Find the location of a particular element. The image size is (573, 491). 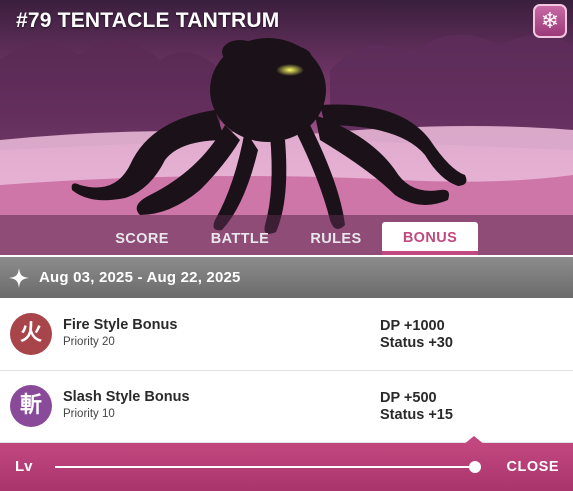

tab-bonus: BONUS is located at coordinates (430, 238).